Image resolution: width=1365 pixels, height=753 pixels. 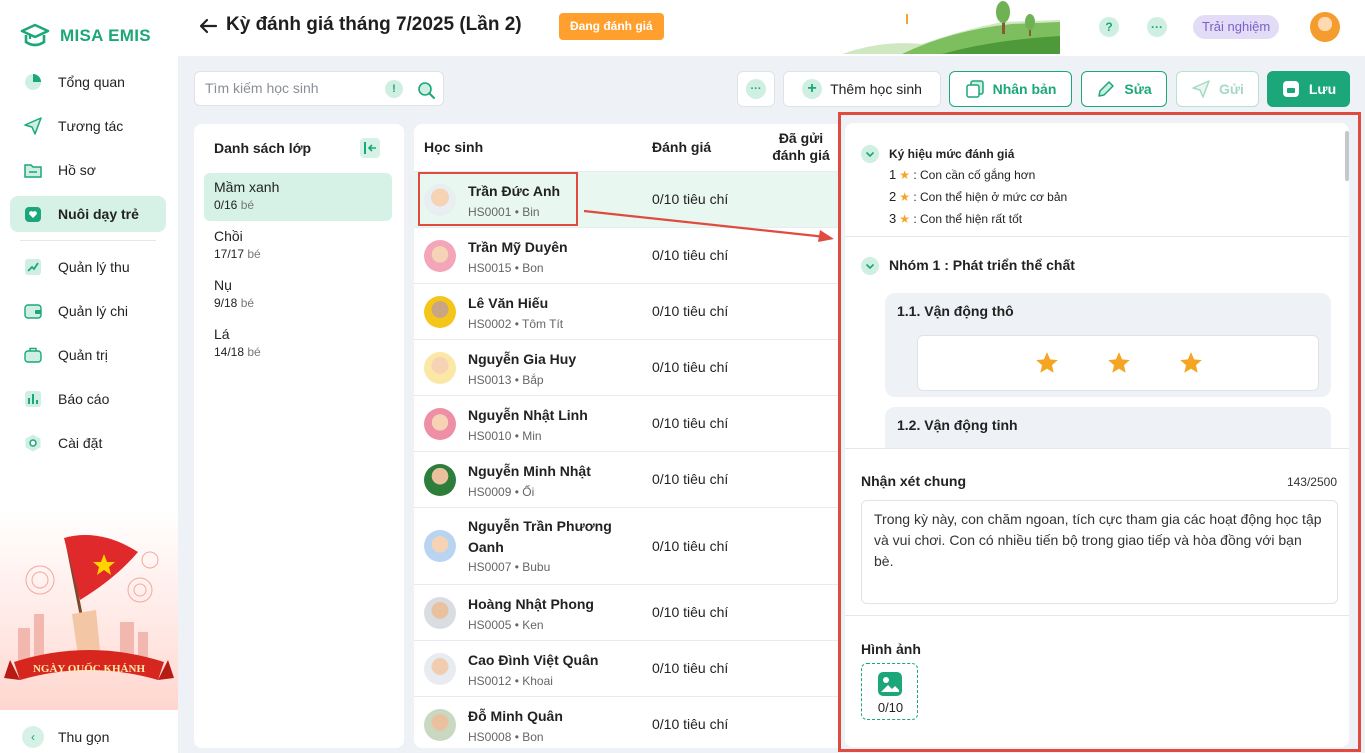 What do you see at coordinates (952, 154) in the screenshot?
I see `rating-legend-title: Ký hiệu mức đánh giá` at bounding box center [952, 154].